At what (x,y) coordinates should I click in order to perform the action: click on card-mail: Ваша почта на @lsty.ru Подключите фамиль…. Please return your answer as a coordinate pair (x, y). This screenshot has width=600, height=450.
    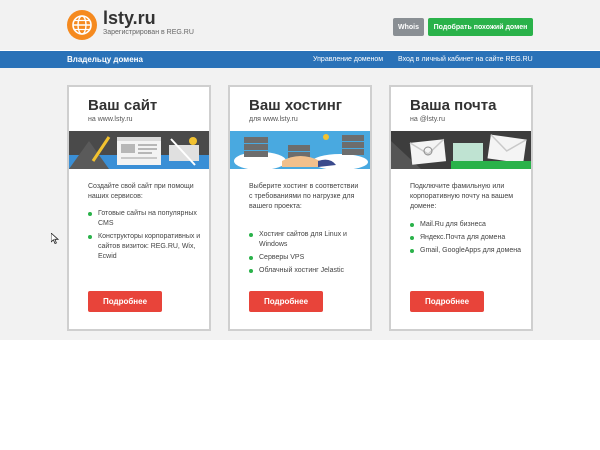
    Looking at the image, I should click on (461, 208).